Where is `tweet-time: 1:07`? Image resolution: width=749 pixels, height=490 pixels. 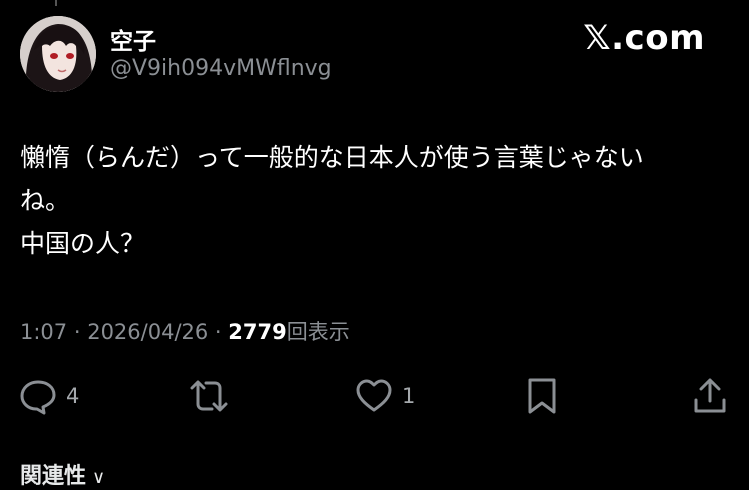
tweet-time: 1:07 is located at coordinates (43, 332).